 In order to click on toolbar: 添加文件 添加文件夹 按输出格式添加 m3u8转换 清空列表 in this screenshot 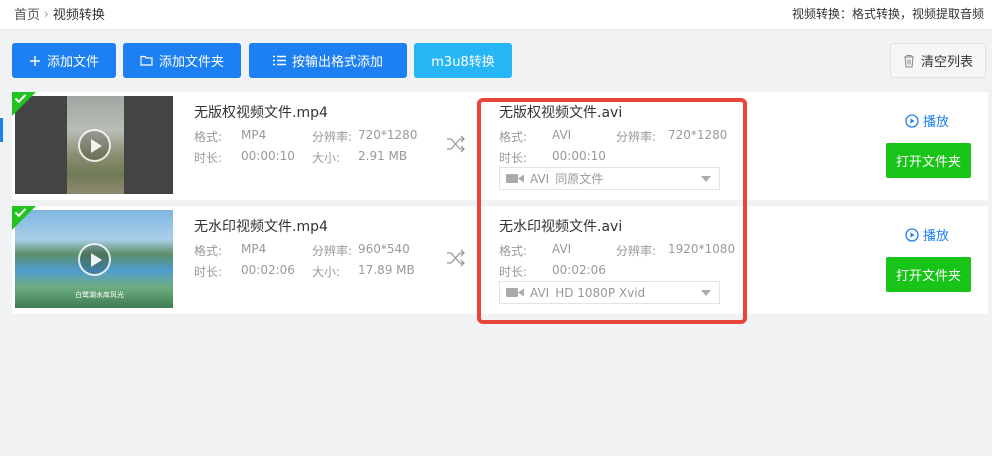, I will do `click(496, 60)`.